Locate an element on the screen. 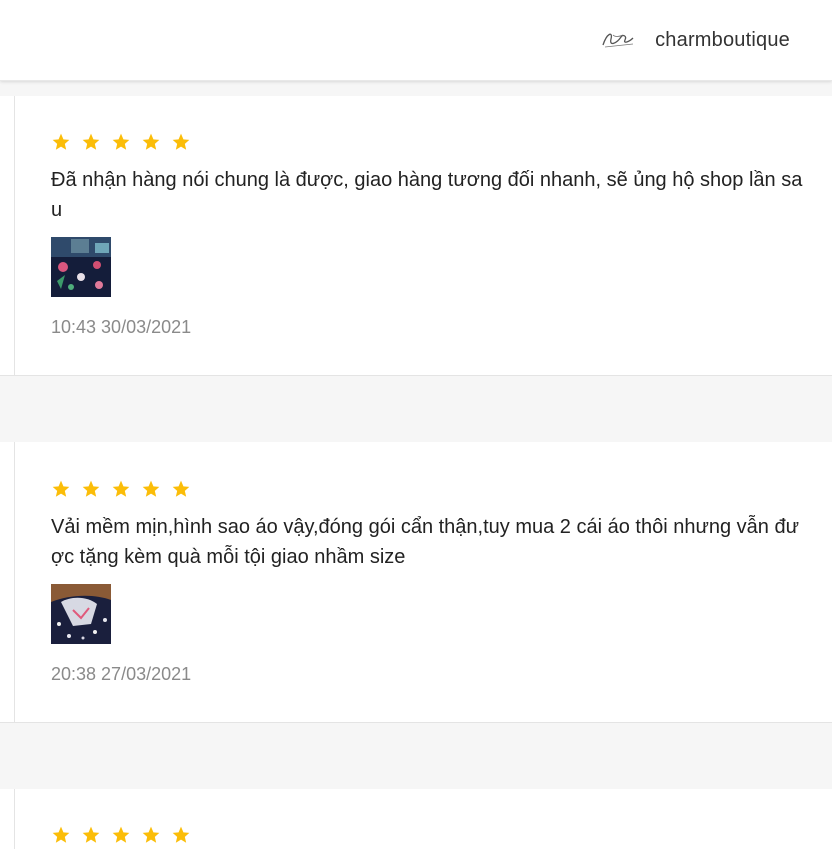  review-timestamp: 10:43 30/03/2021 is located at coordinates (121, 327).